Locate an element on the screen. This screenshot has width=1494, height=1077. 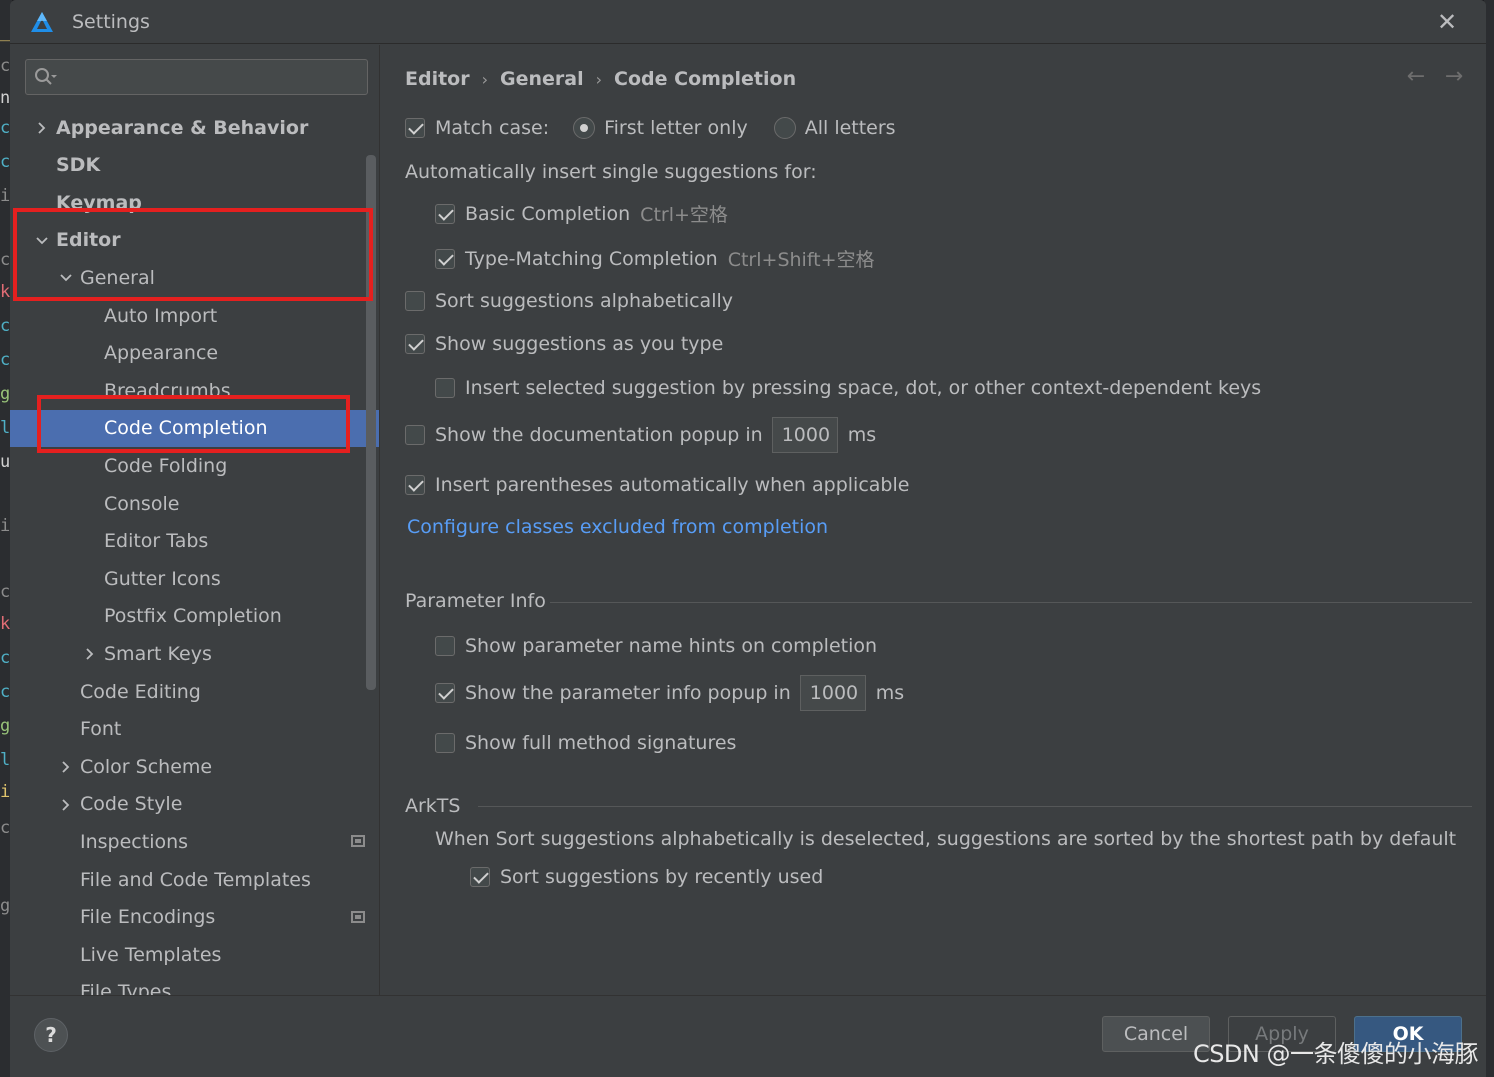
sidebar-item-code-folding: Code Folding is located at coordinates (194, 465).